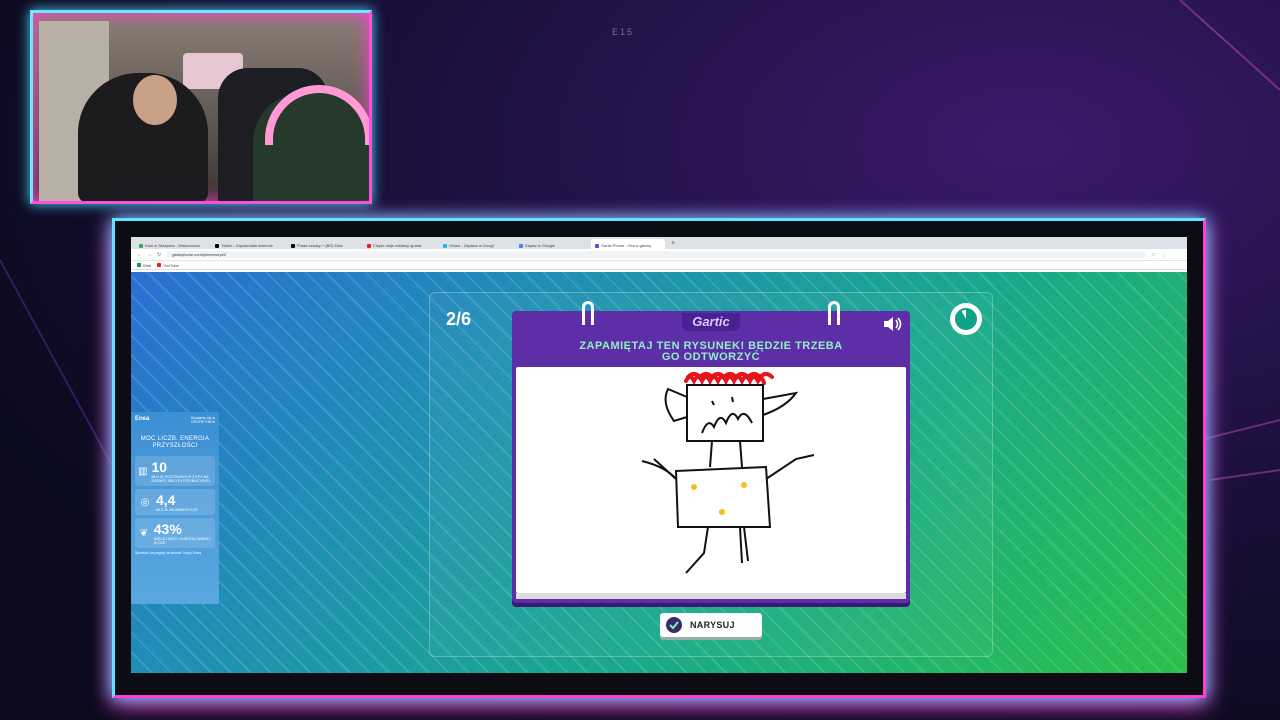 This screenshot has width=1280, height=720. Describe the element at coordinates (182, 541) in the screenshot. I see `ad-stat-desc: WIĘCEJ MOCY ZAINSTALOWANEJ W OZE` at that location.